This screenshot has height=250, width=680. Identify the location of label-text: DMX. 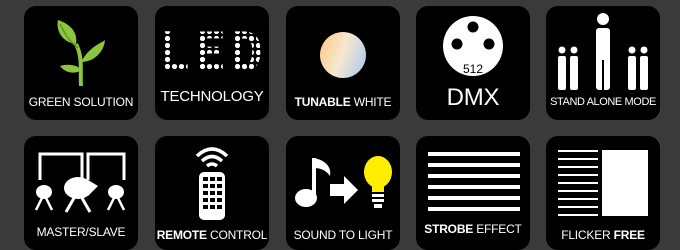
(473, 97).